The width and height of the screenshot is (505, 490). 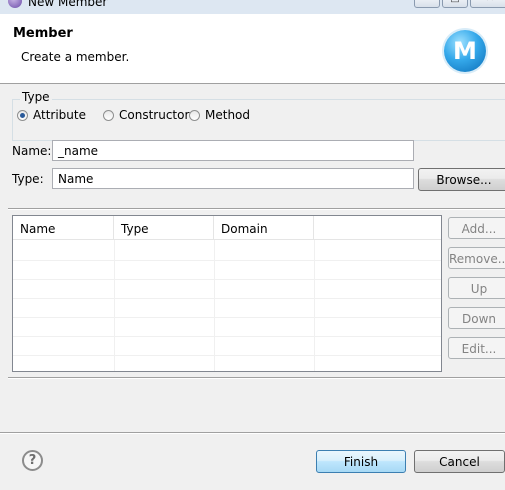 I want to click on radio-method, so click(x=194, y=115).